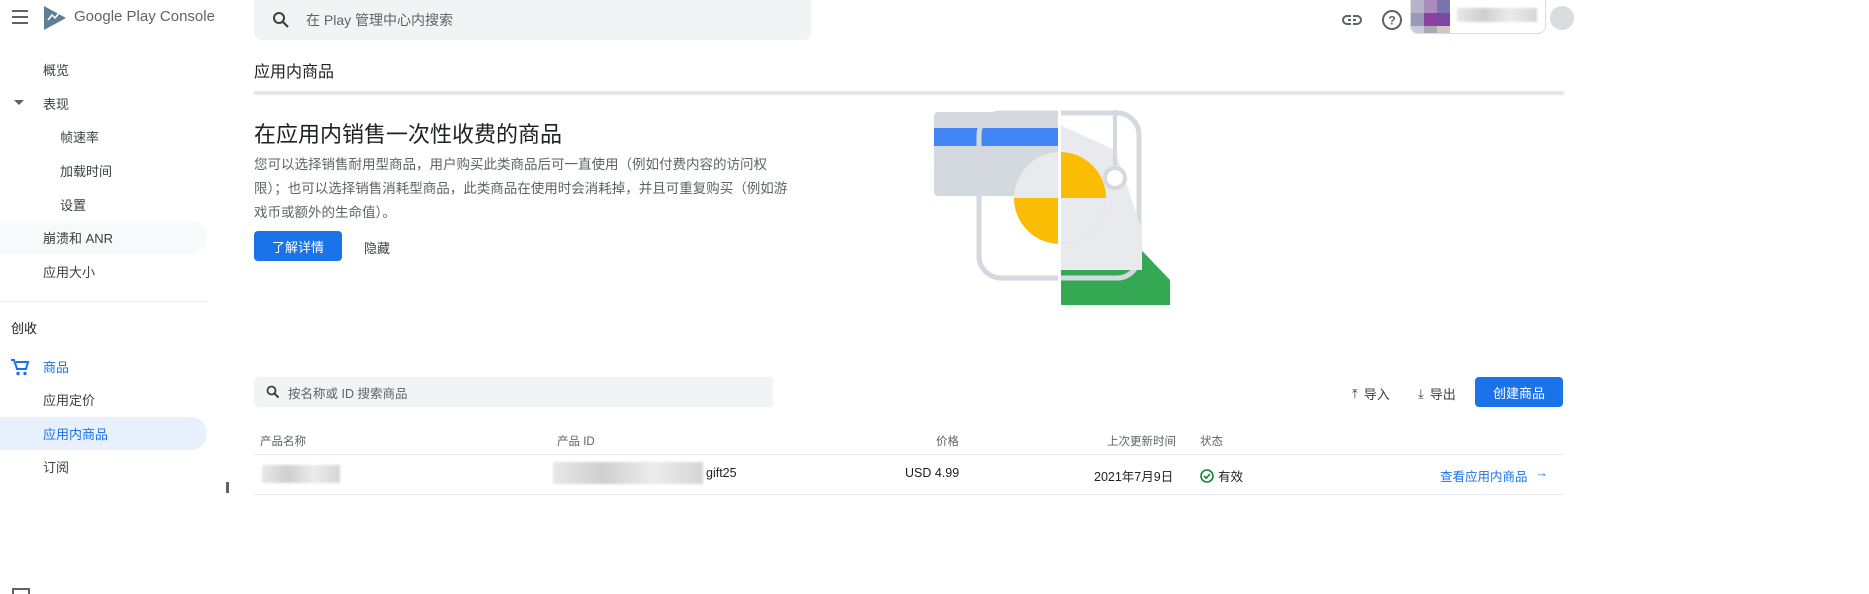  What do you see at coordinates (1562, 18) in the screenshot?
I see `avatar` at bounding box center [1562, 18].